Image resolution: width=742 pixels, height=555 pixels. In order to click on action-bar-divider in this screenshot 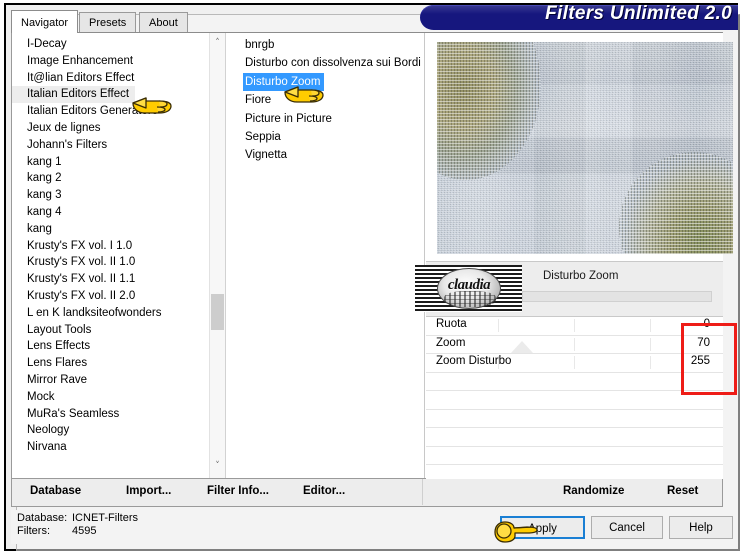, I will do `click(422, 492)`.